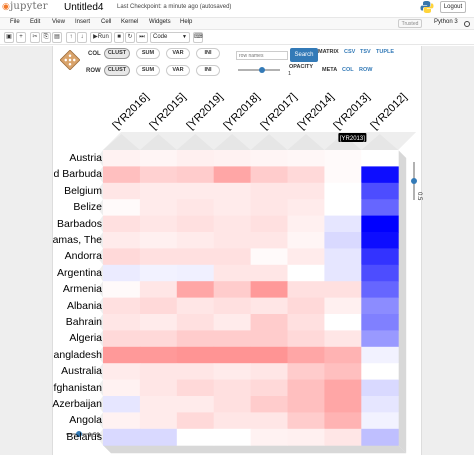 This screenshot has height=455, width=474. What do you see at coordinates (77, 404) in the screenshot?
I see `row-label: Azerbaijan` at bounding box center [77, 404].